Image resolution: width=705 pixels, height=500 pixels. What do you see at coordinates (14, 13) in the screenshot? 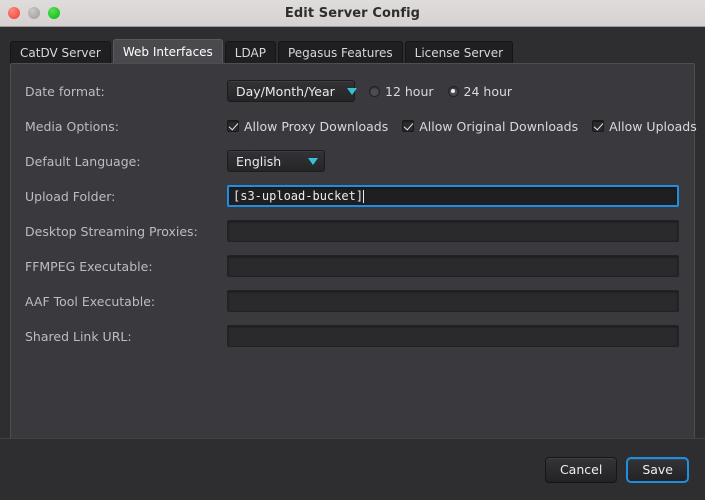
I see `close-button` at bounding box center [14, 13].